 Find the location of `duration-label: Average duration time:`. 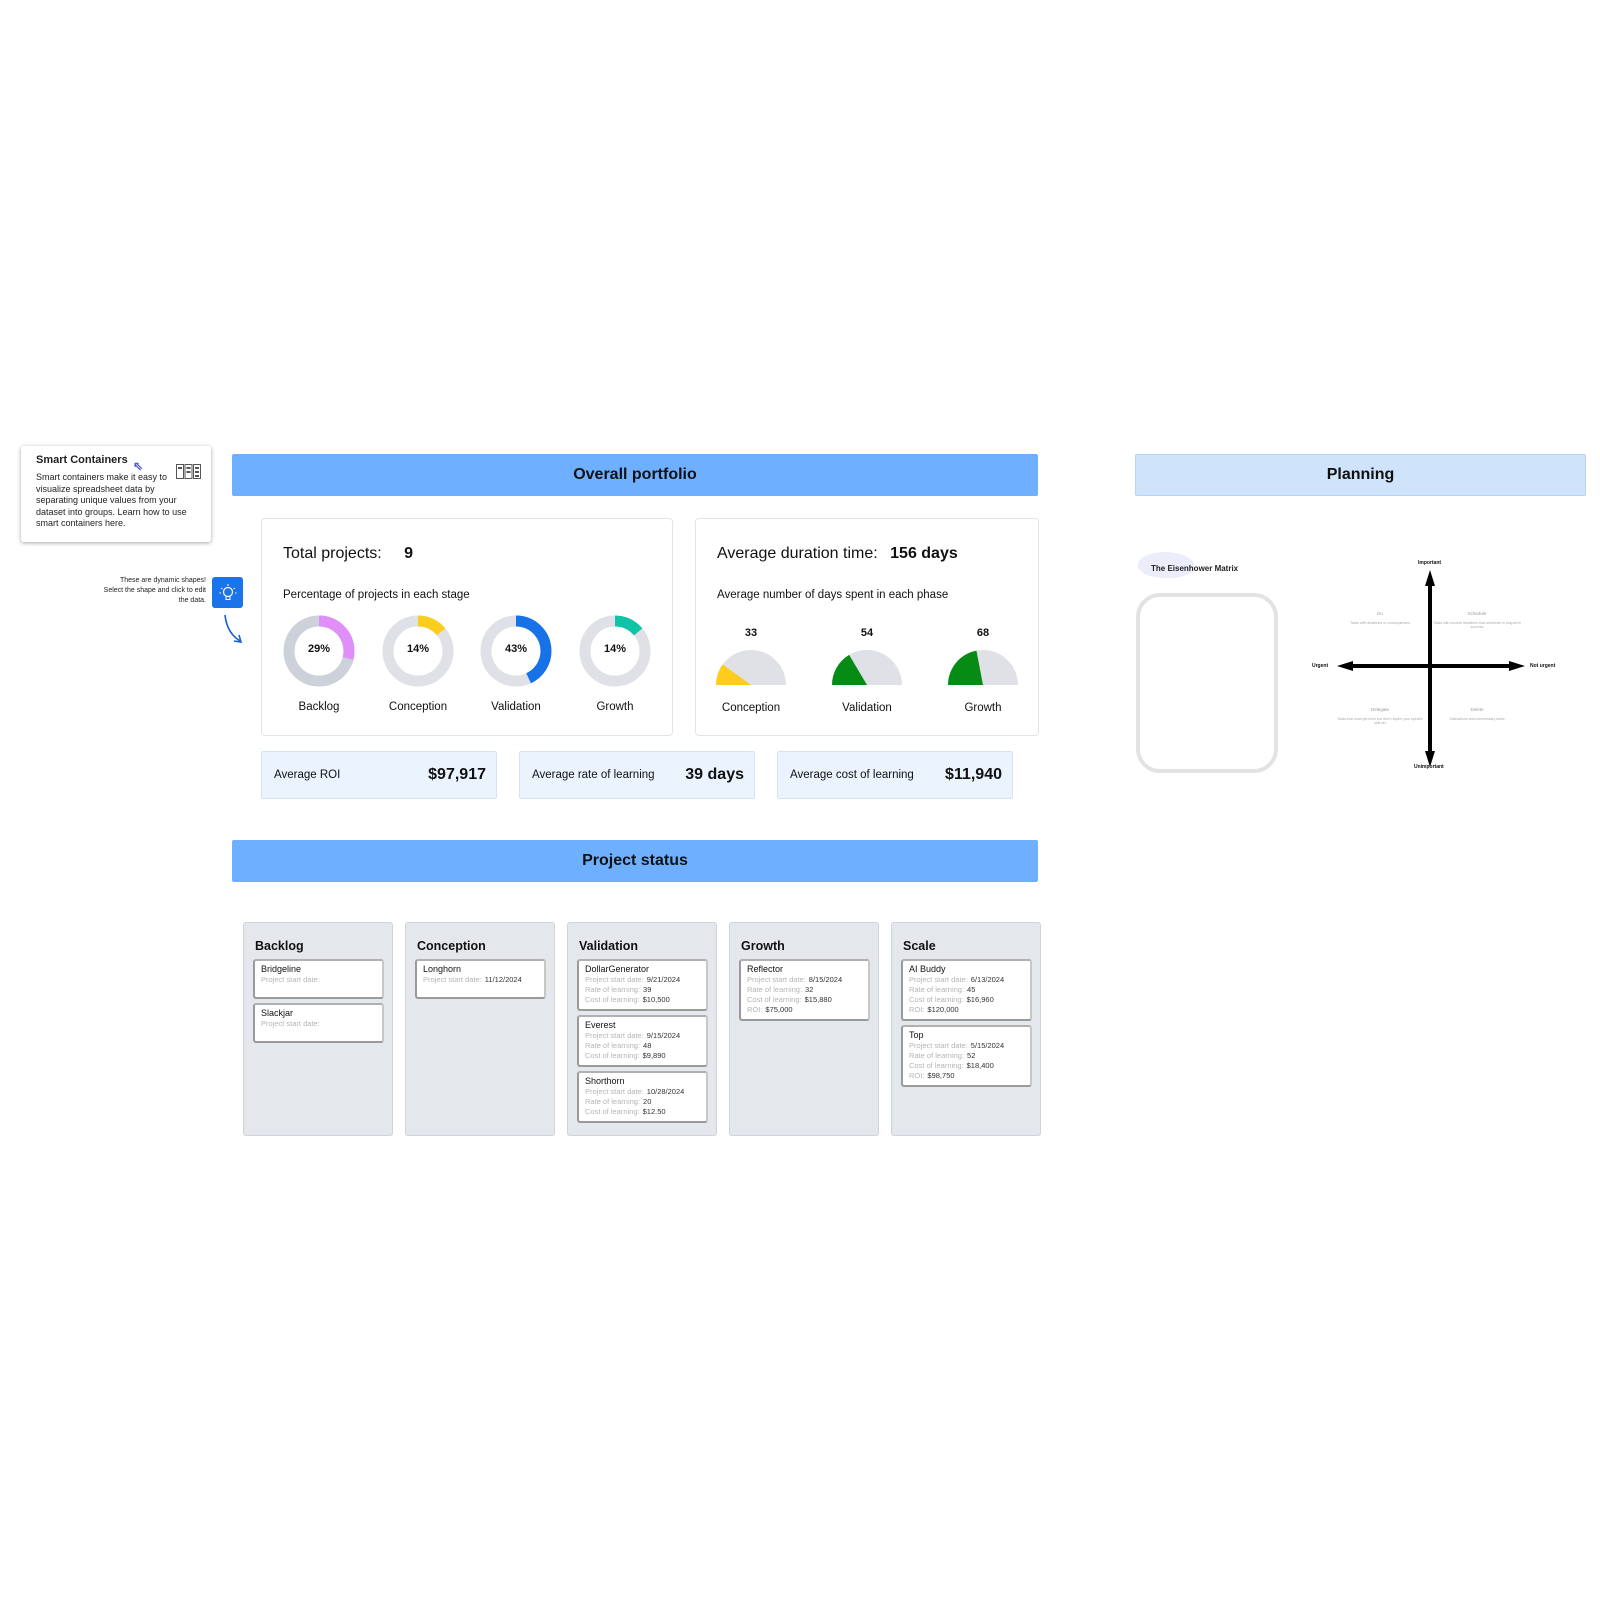

duration-label: Average duration time: is located at coordinates (797, 553).